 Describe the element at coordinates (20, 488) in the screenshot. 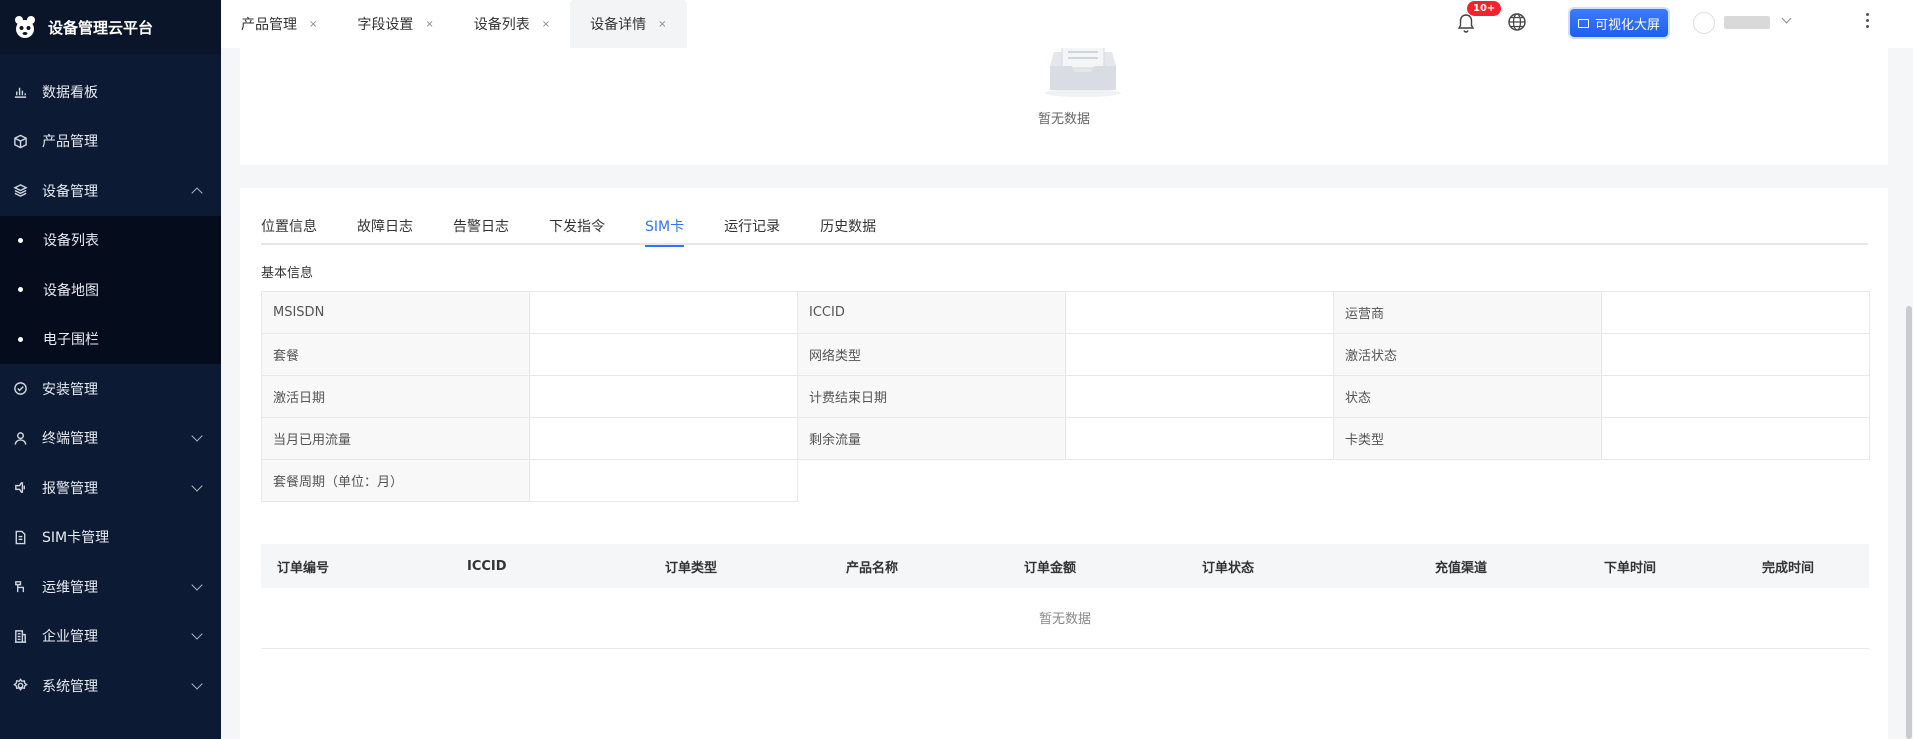

I see `alarm-icon` at that location.